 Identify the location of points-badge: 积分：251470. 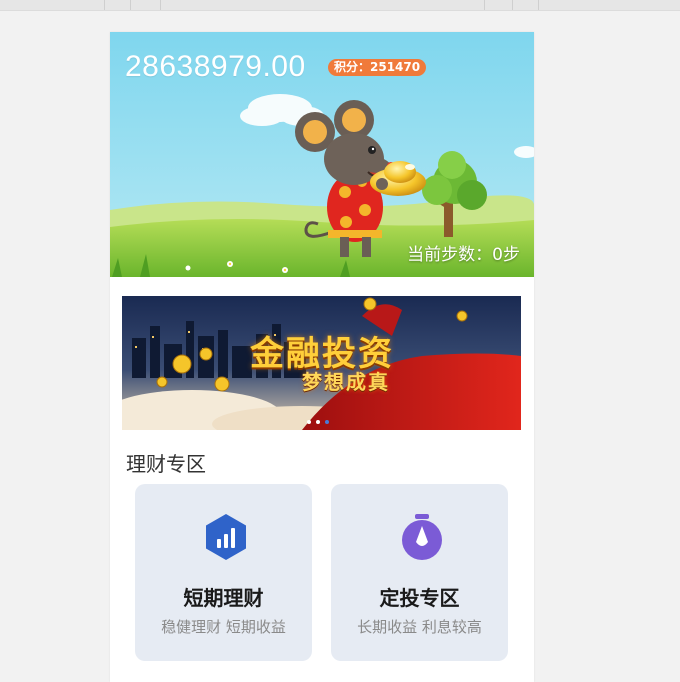
(377, 67).